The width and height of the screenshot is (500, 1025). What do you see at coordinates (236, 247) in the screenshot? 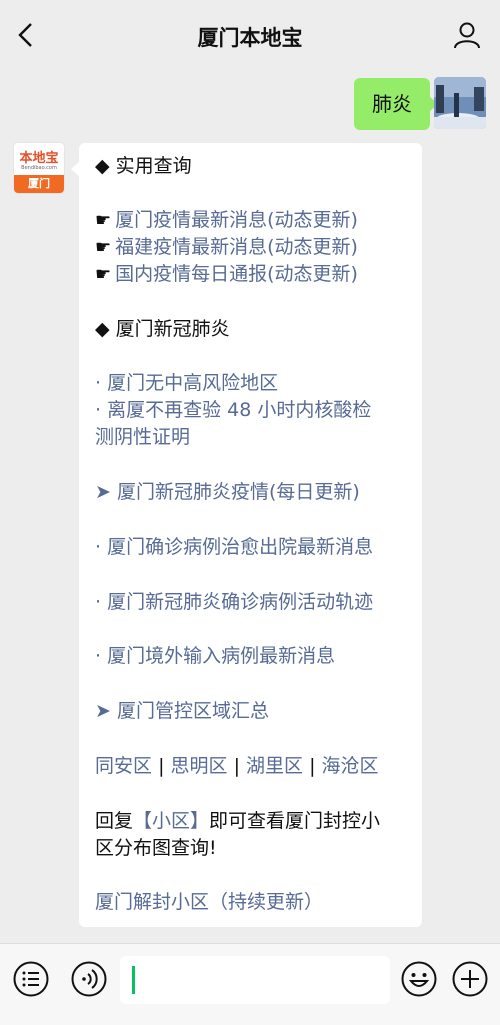
I see `link-label: 福建疫情最新消息(动态更新)` at bounding box center [236, 247].